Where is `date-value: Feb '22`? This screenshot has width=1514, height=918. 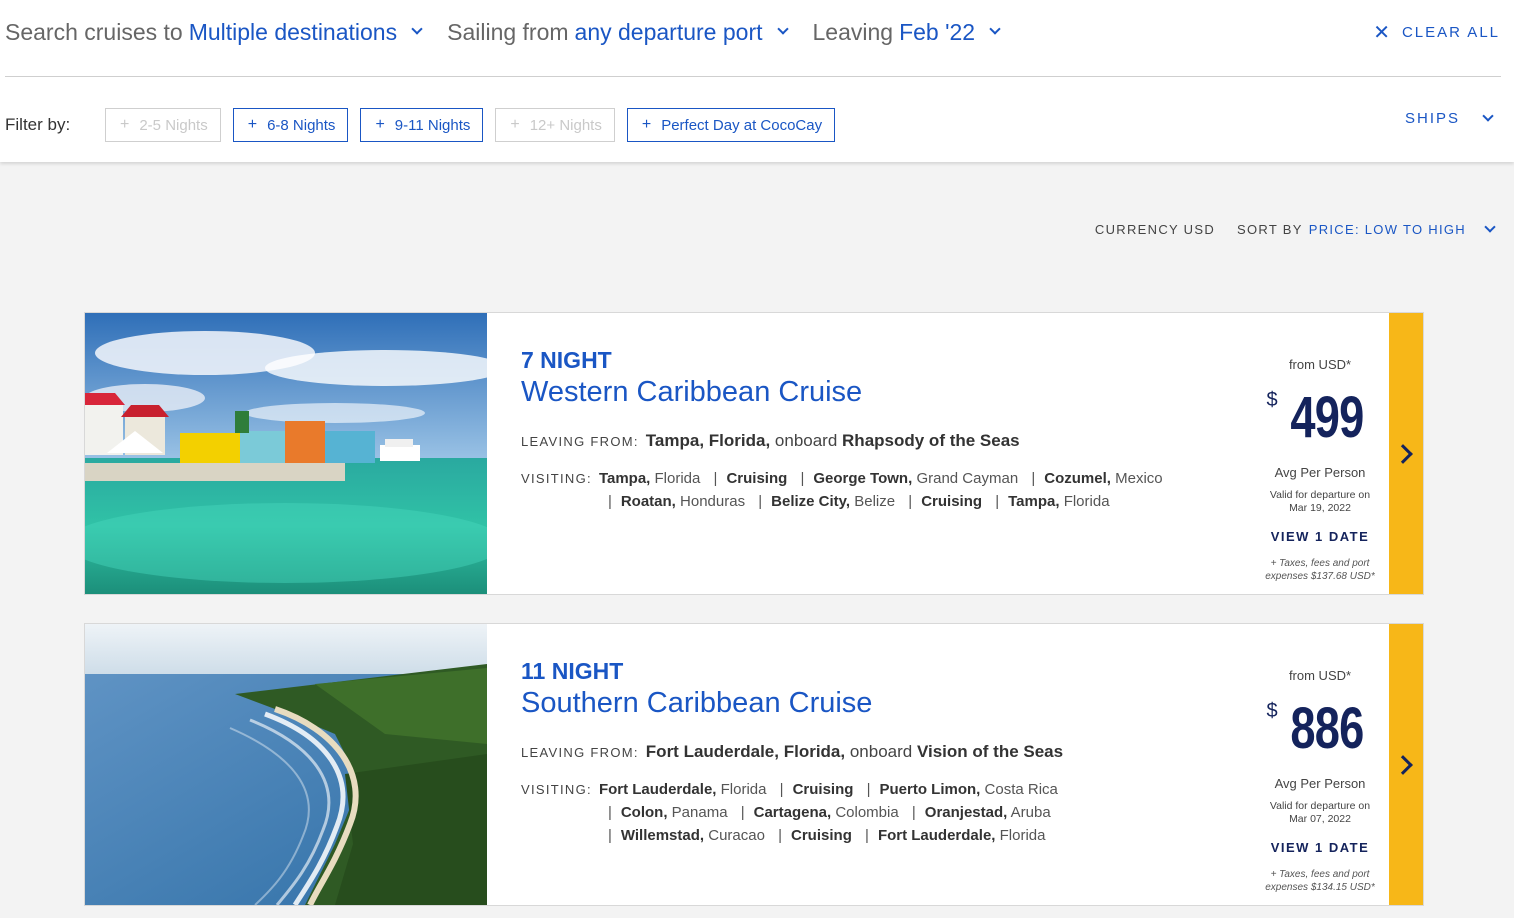 date-value: Feb '22 is located at coordinates (937, 31).